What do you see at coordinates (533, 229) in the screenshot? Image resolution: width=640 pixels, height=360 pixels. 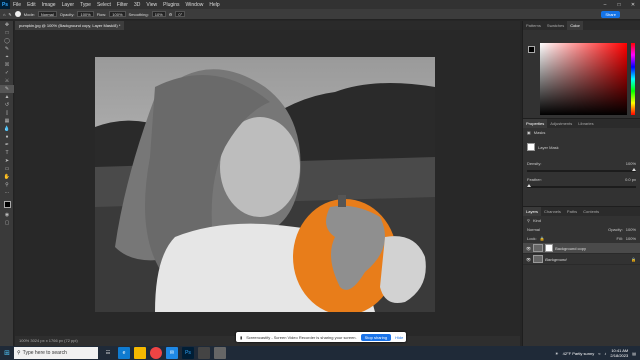 I see `blend-mode-select: Normal` at bounding box center [533, 229].